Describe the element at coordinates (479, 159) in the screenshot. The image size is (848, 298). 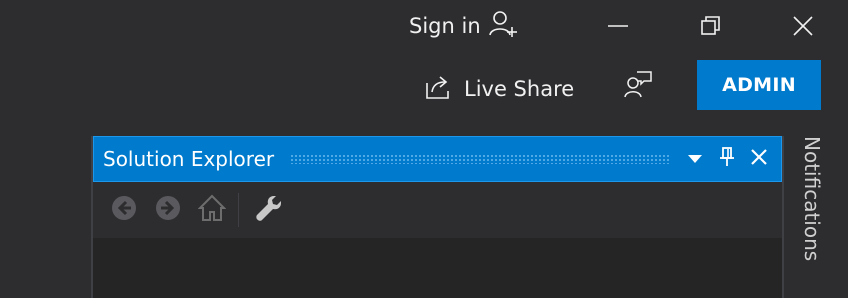
I see `drag-grip` at that location.